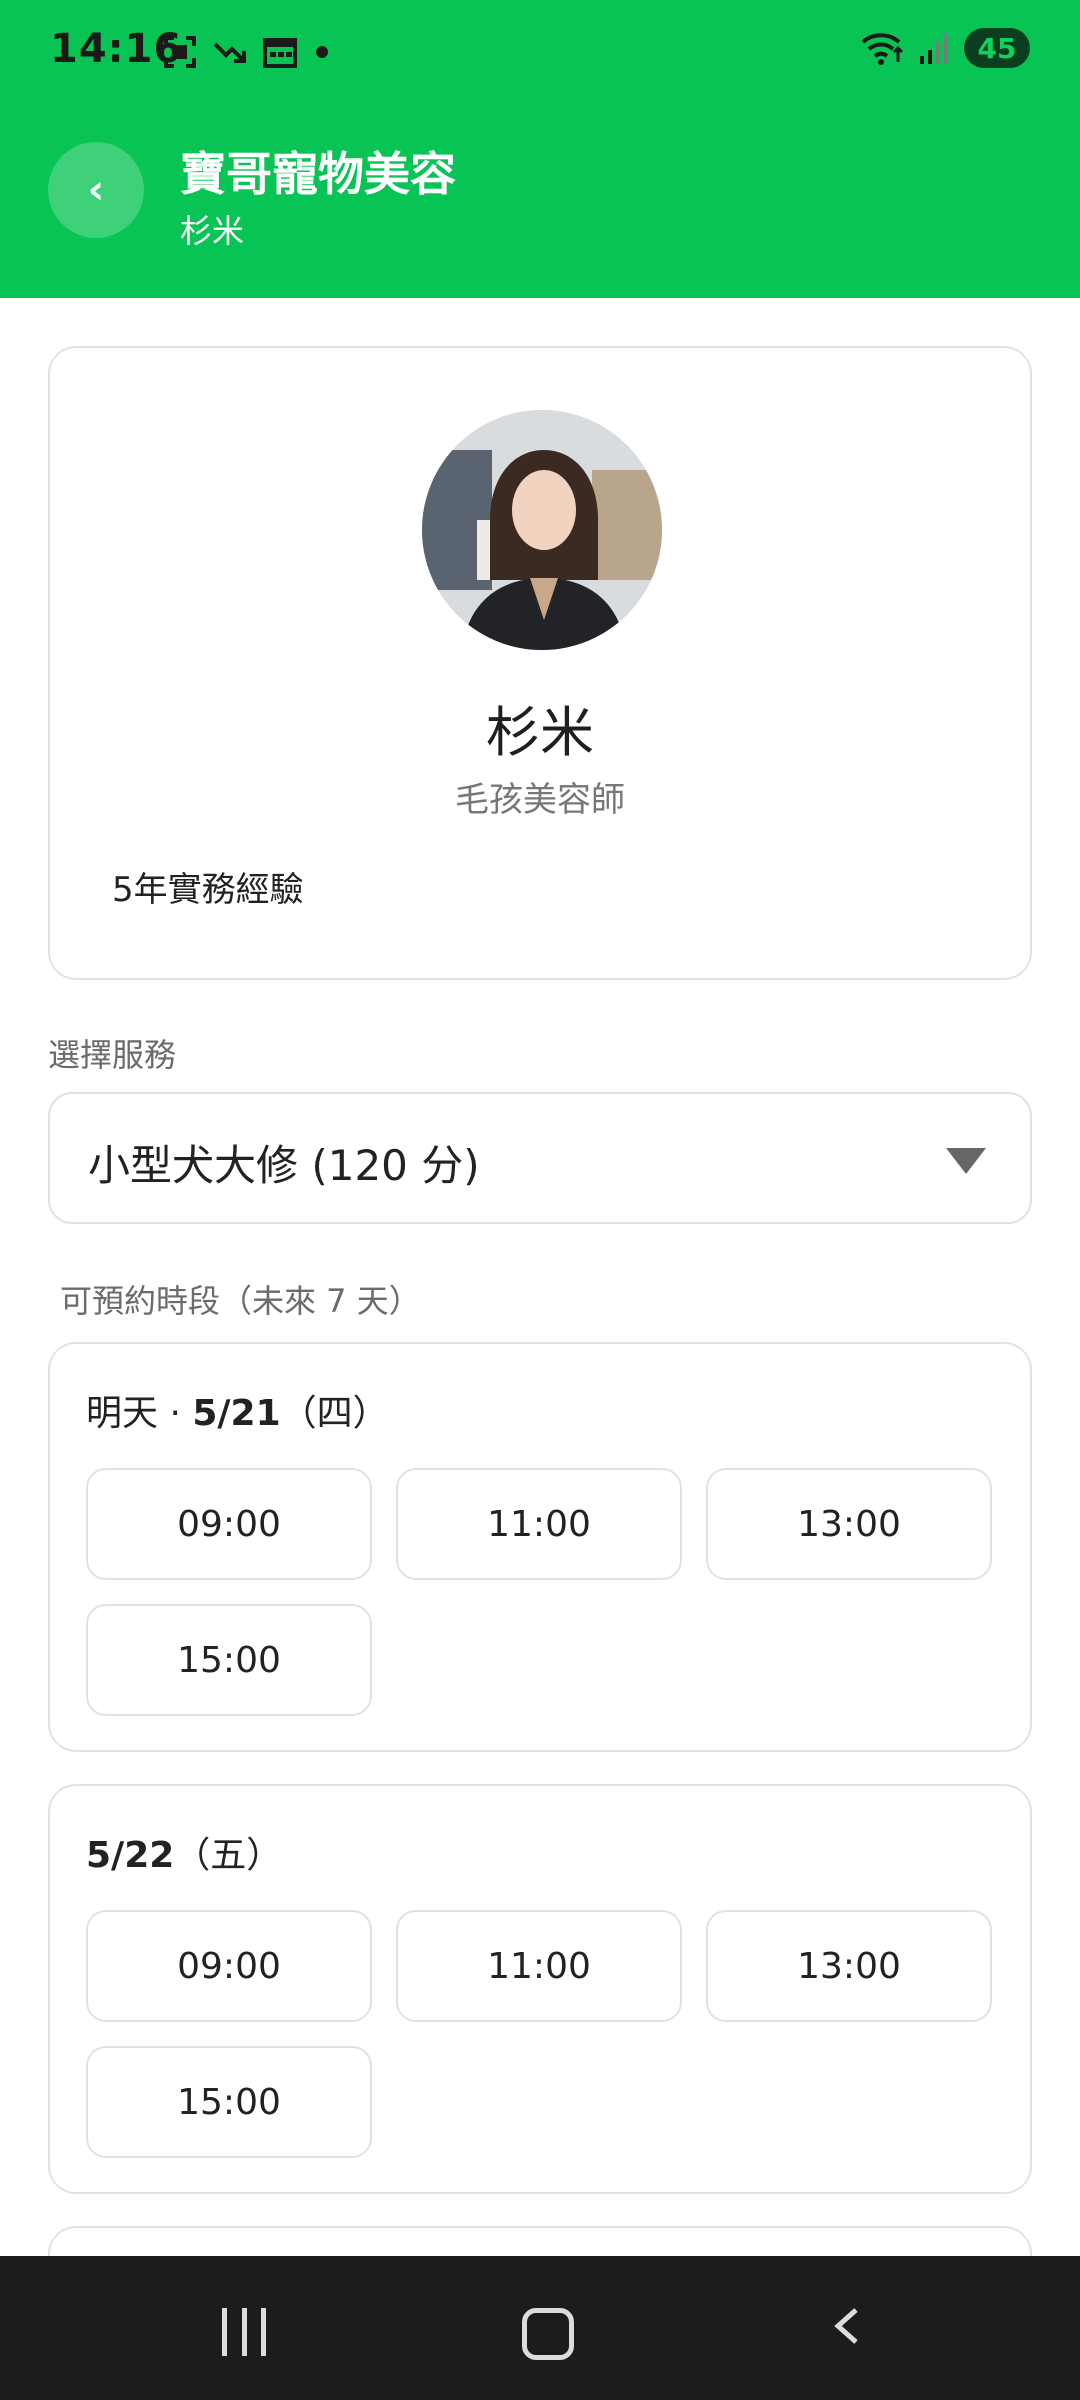  I want to click on day-date: 5/22, so click(130, 1855).